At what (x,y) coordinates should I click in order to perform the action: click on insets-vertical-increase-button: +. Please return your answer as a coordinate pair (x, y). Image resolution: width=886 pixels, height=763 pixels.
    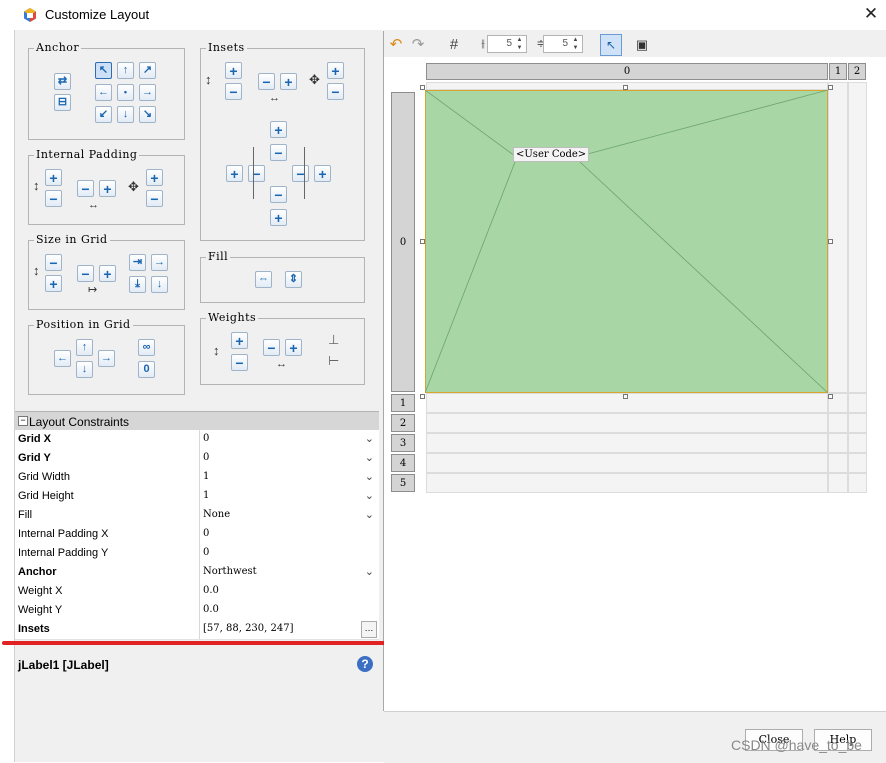
    Looking at the image, I should click on (233, 70).